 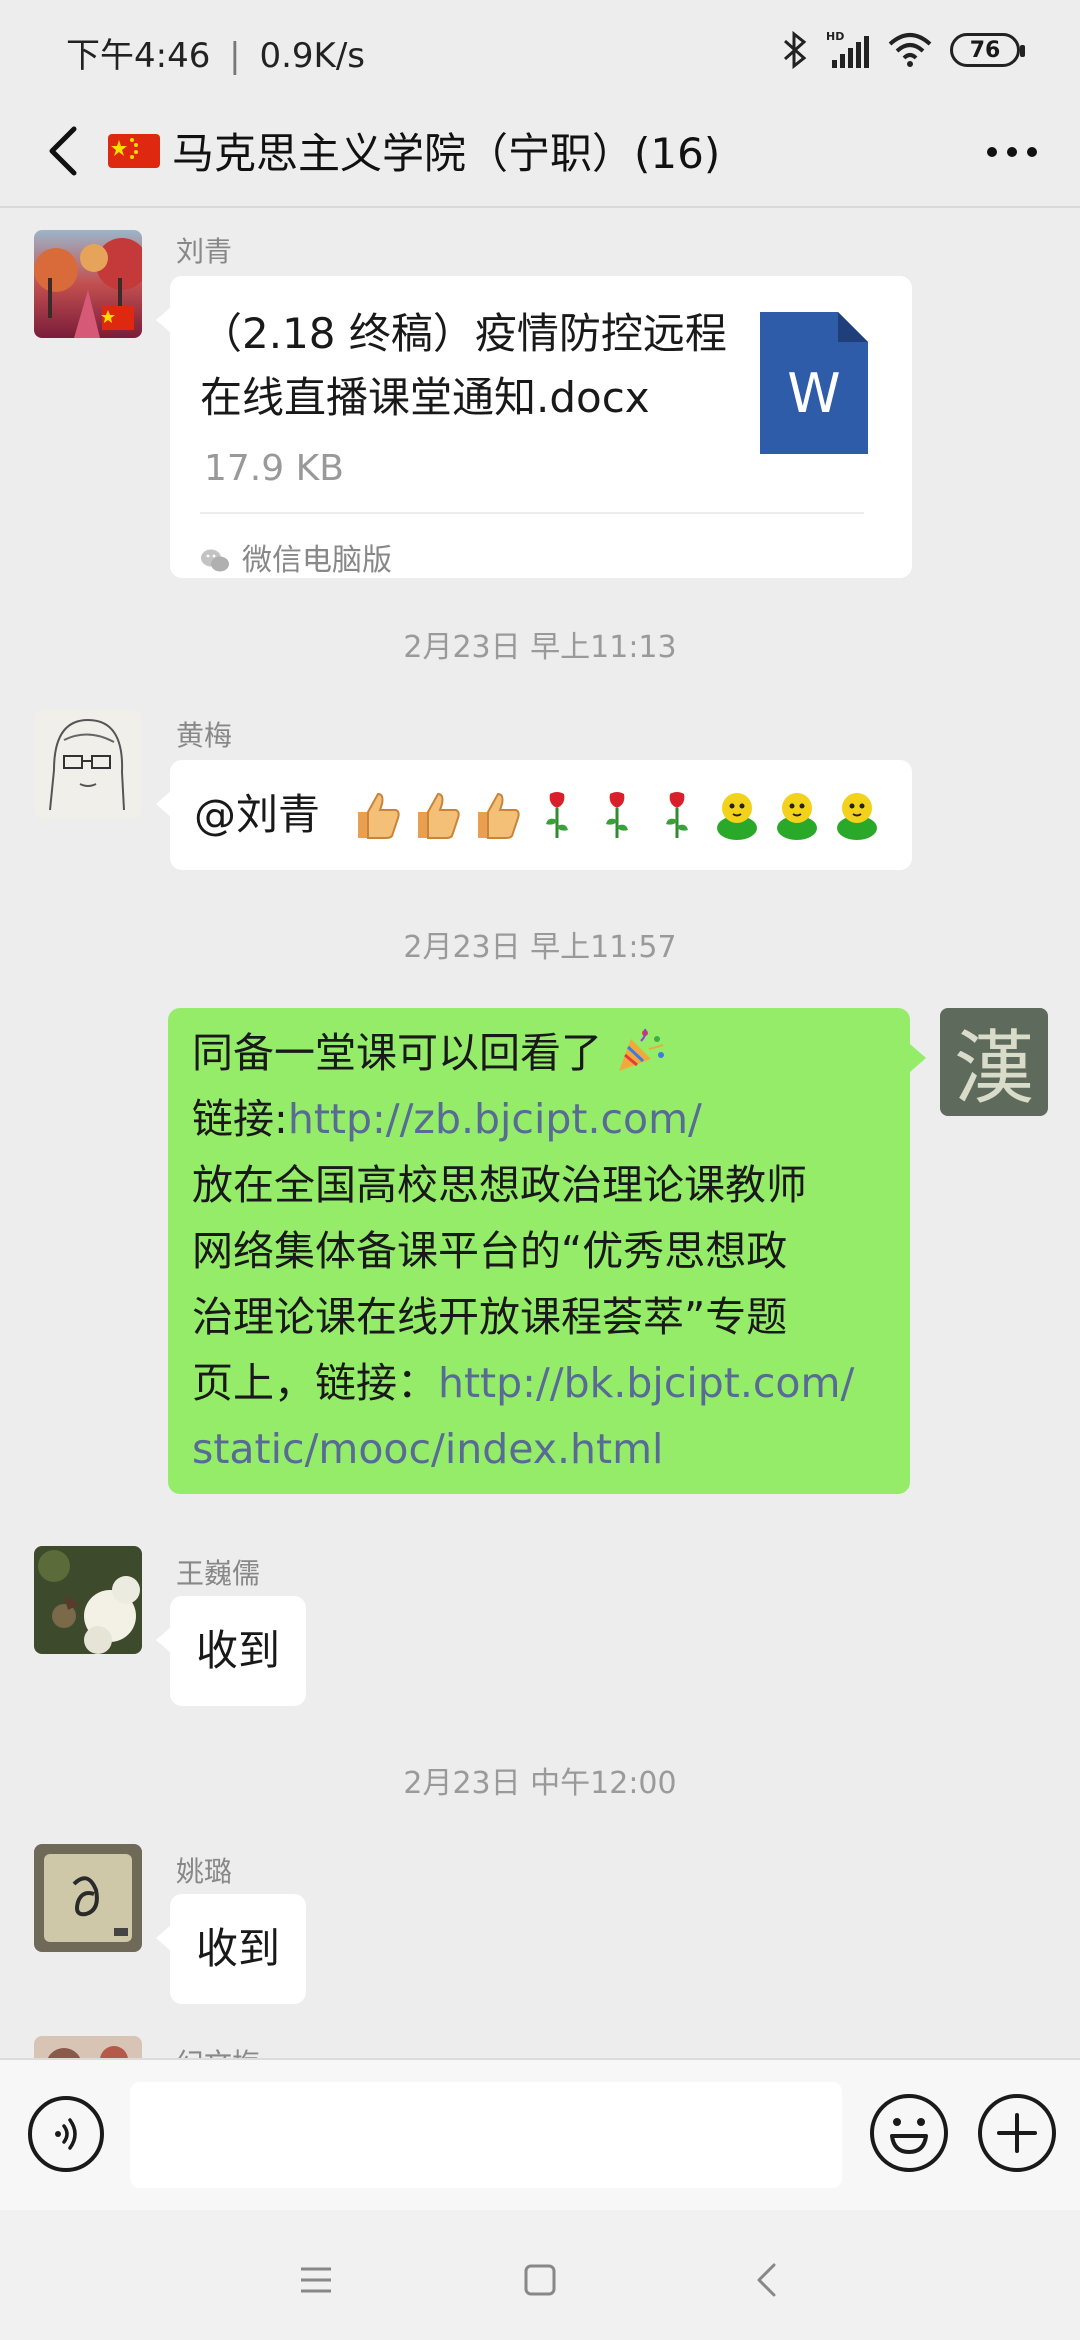 I want to click on battery-icon: 76, so click(x=987, y=50).